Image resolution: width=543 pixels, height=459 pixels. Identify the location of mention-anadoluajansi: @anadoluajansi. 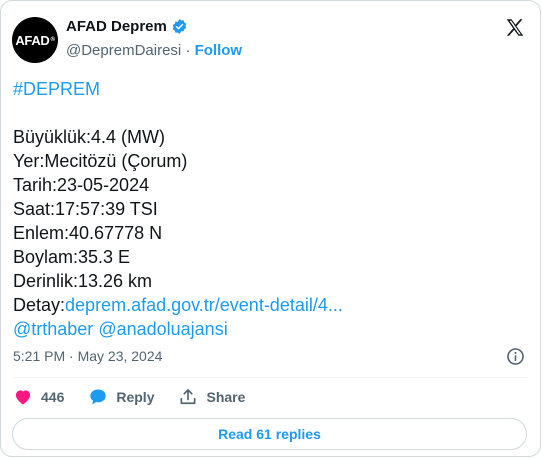
(162, 329).